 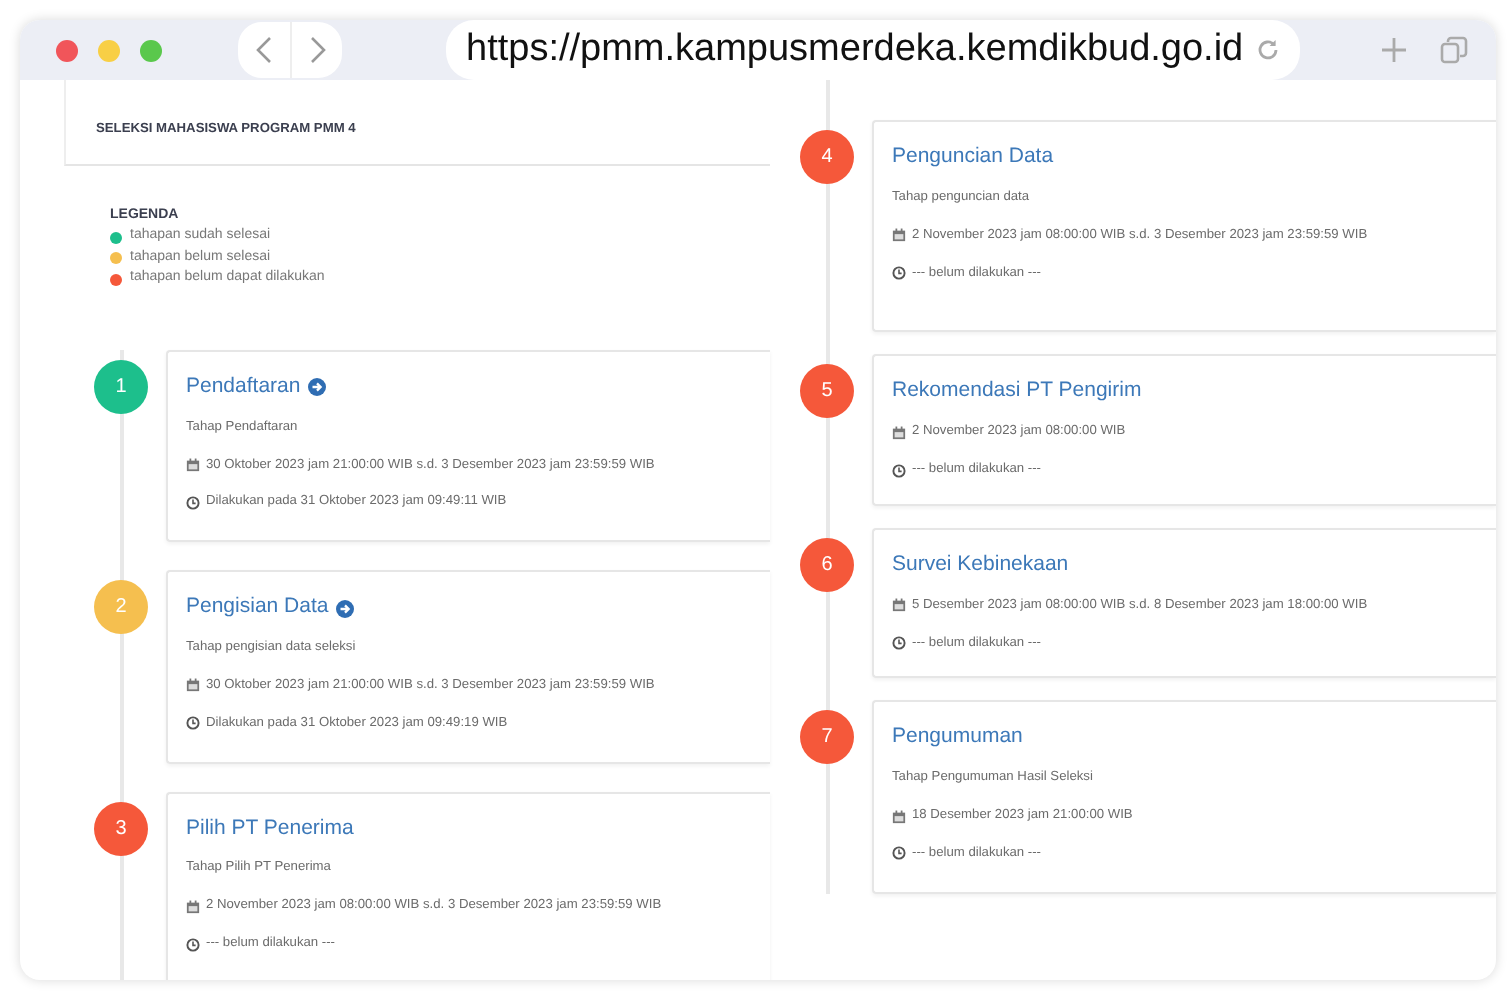 What do you see at coordinates (1394, 50) in the screenshot?
I see `new-tab-icon` at bounding box center [1394, 50].